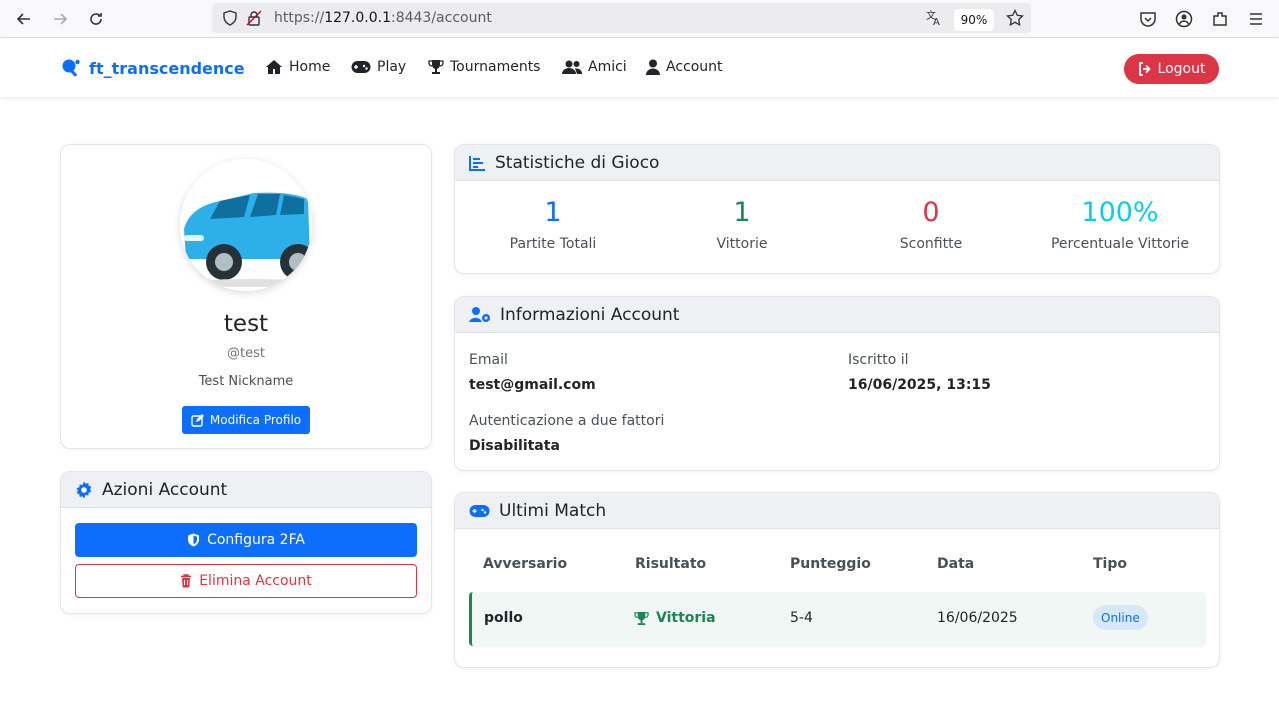 This screenshot has width=1279, height=716. Describe the element at coordinates (479, 314) in the screenshot. I see `user-gear-icon` at that location.